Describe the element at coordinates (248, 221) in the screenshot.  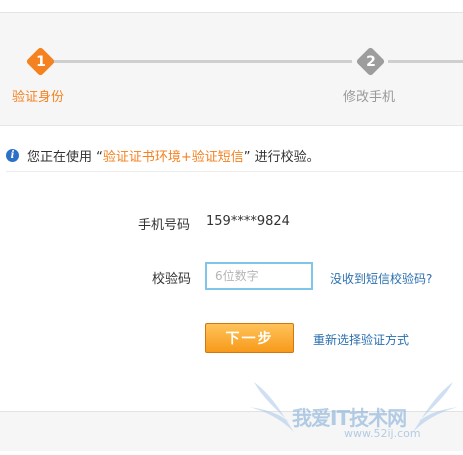
I see `phone-number-value: 159****9824` at that location.